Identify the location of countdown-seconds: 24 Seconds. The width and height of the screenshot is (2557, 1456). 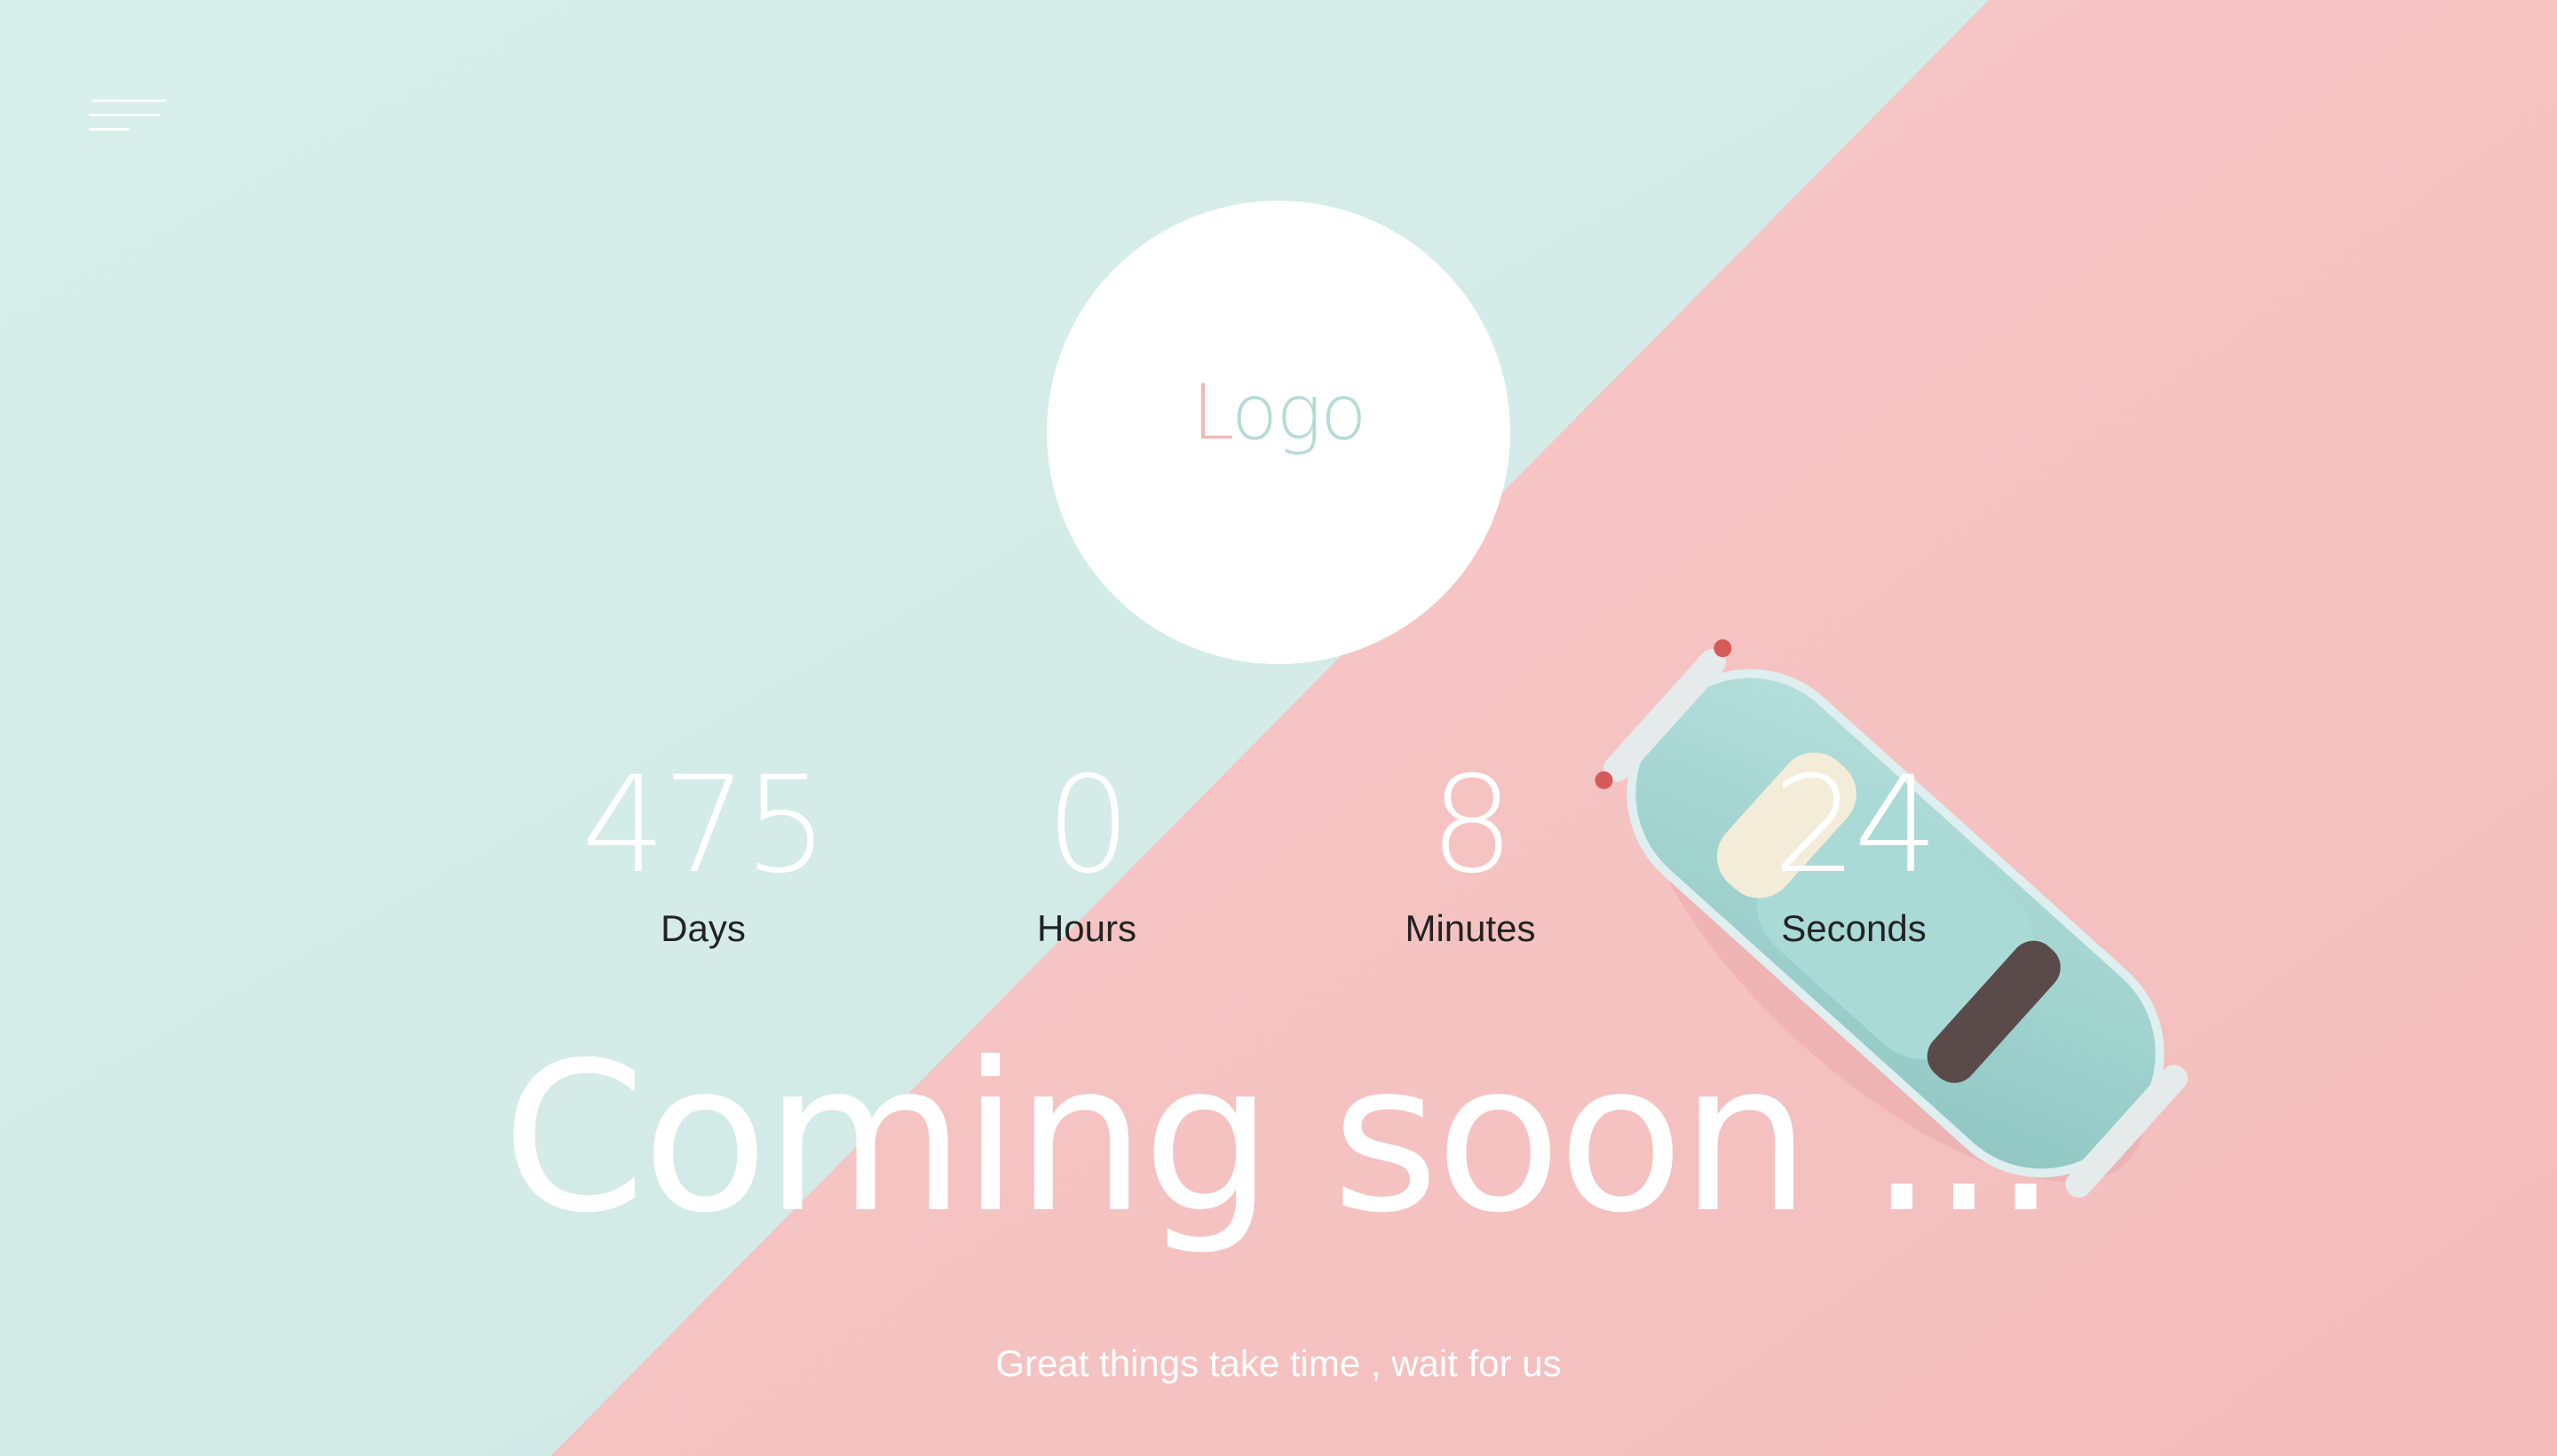
(1854, 851).